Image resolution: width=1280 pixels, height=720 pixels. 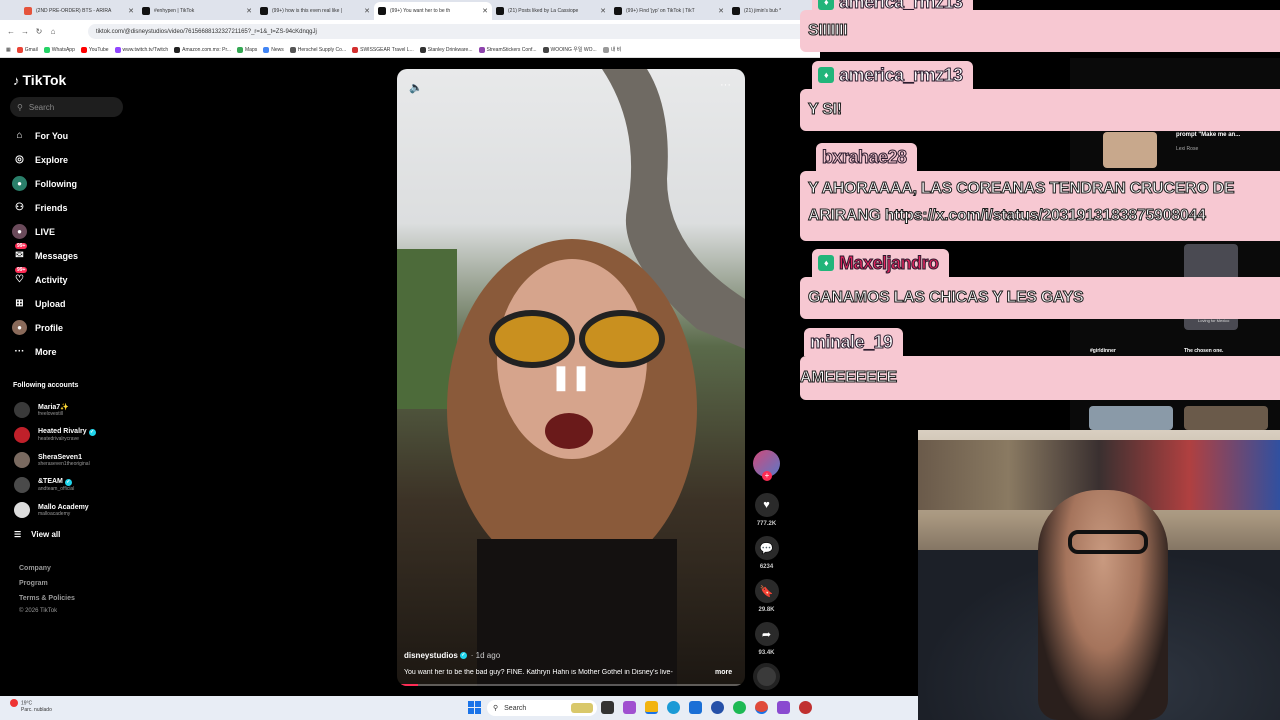 What do you see at coordinates (11, 31) in the screenshot?
I see `back-icon: ←` at bounding box center [11, 31].